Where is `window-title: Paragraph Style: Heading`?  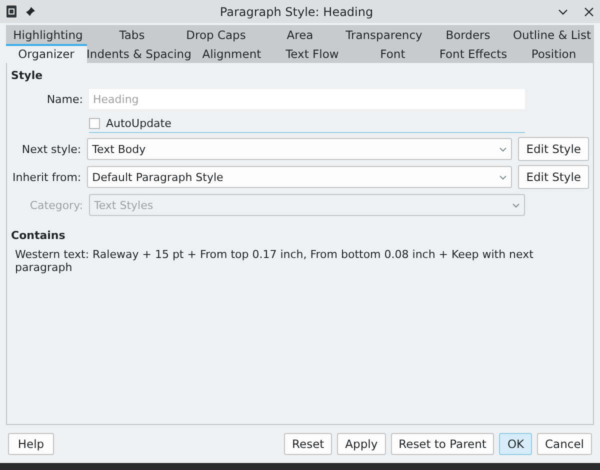
window-title: Paragraph Style: Heading is located at coordinates (296, 11).